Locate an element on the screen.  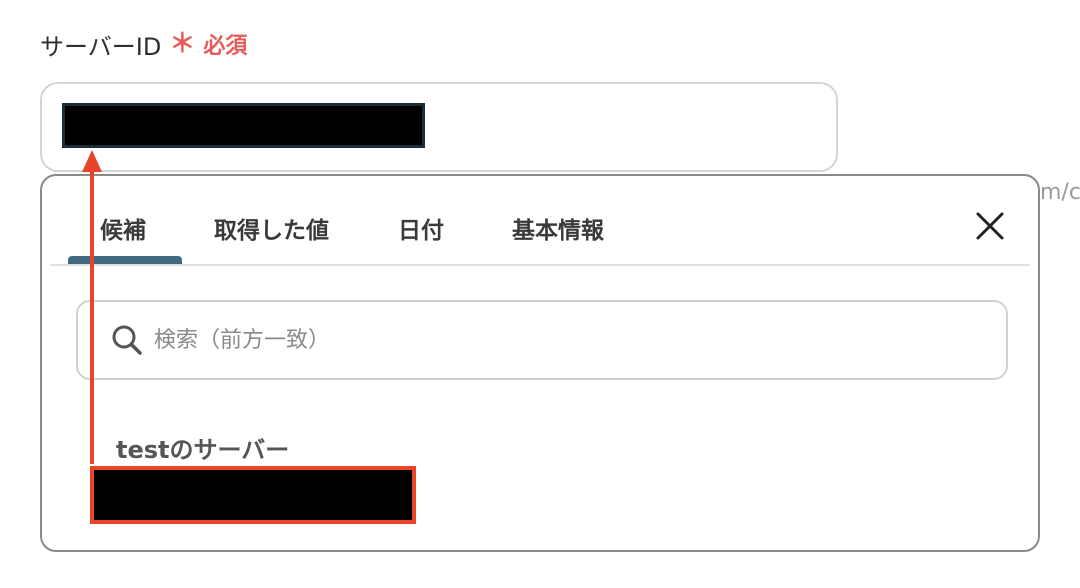
background-text-fragment: m/c is located at coordinates (1060, 192).